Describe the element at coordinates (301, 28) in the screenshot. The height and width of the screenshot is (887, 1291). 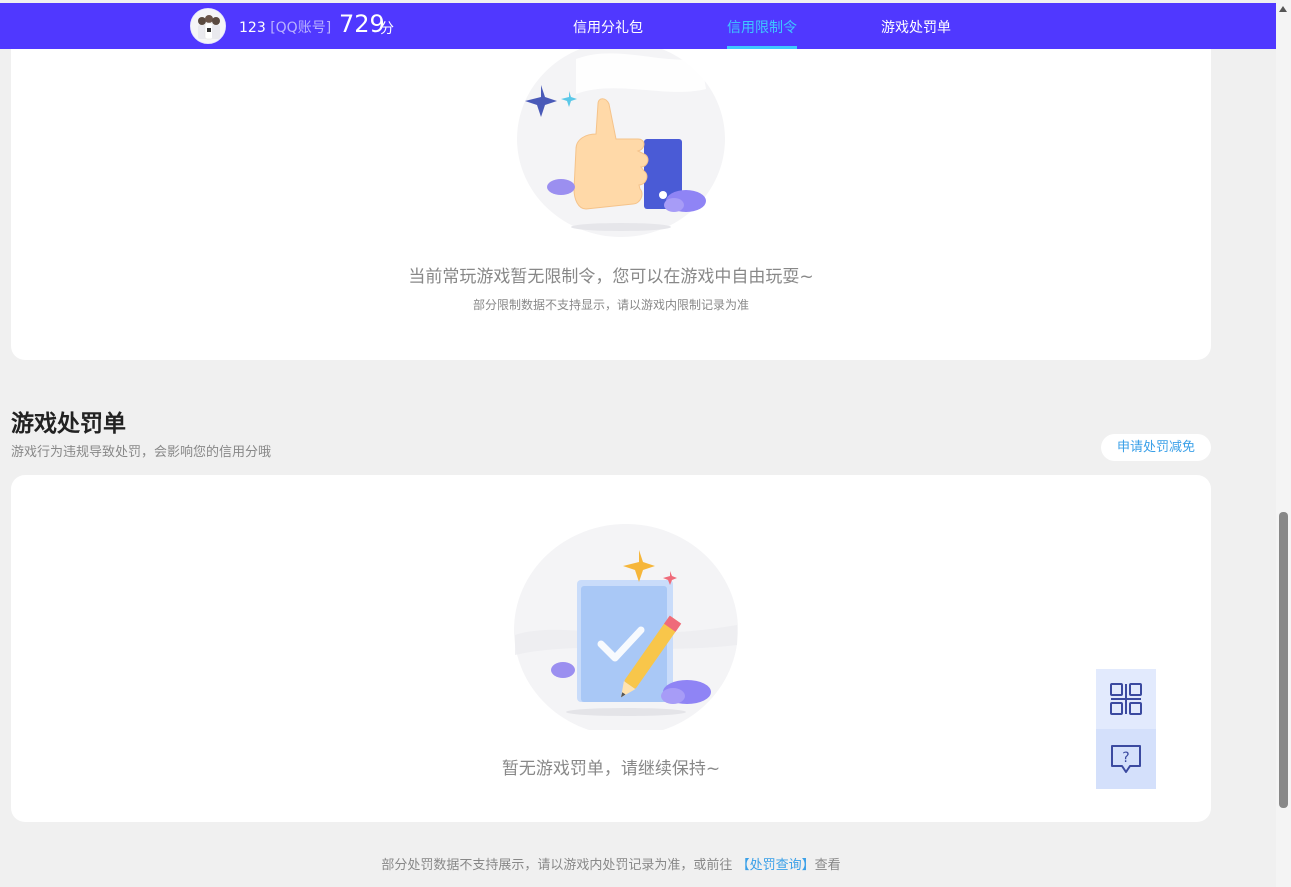
I see `account-type: [QQ账号]` at that location.